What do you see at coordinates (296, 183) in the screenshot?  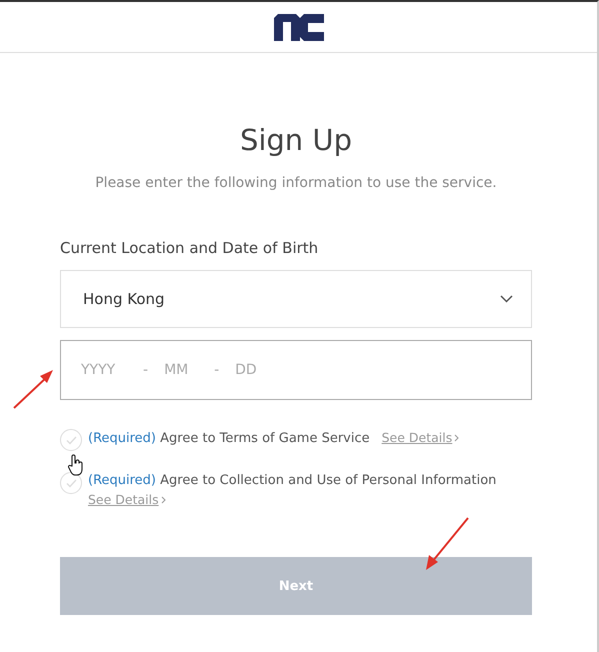 I see `subtitle: Please enter the following information to use the service.` at bounding box center [296, 183].